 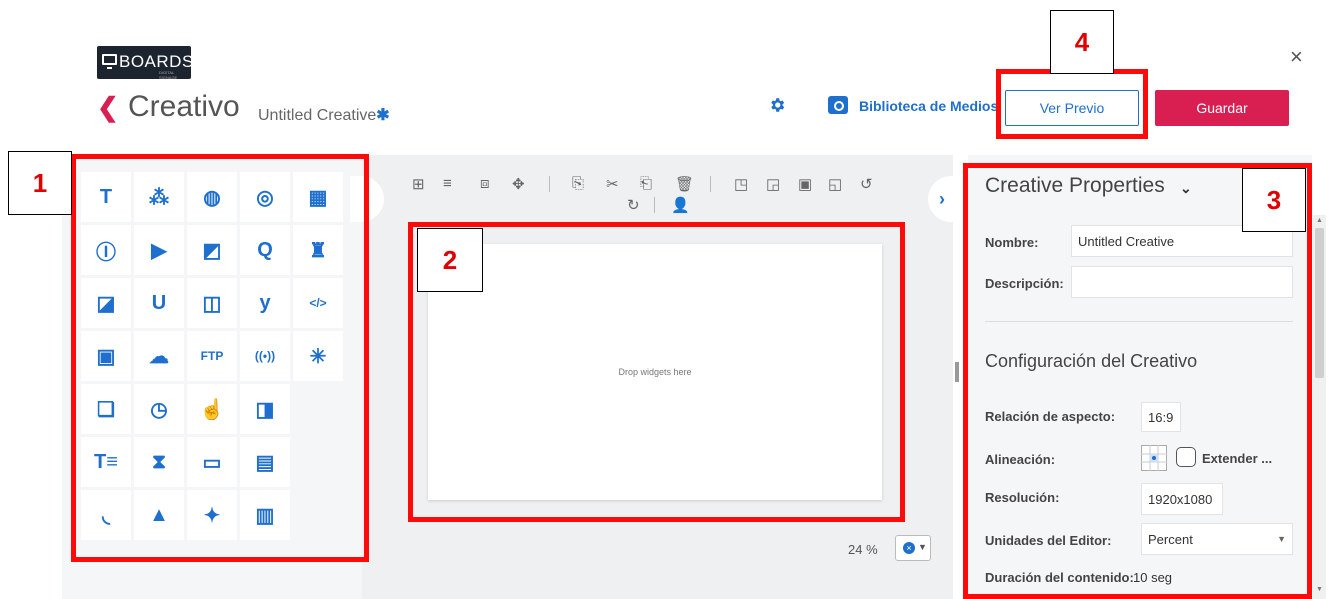 I want to click on media-library-link: Biblioteca de Medios, so click(x=928, y=106).